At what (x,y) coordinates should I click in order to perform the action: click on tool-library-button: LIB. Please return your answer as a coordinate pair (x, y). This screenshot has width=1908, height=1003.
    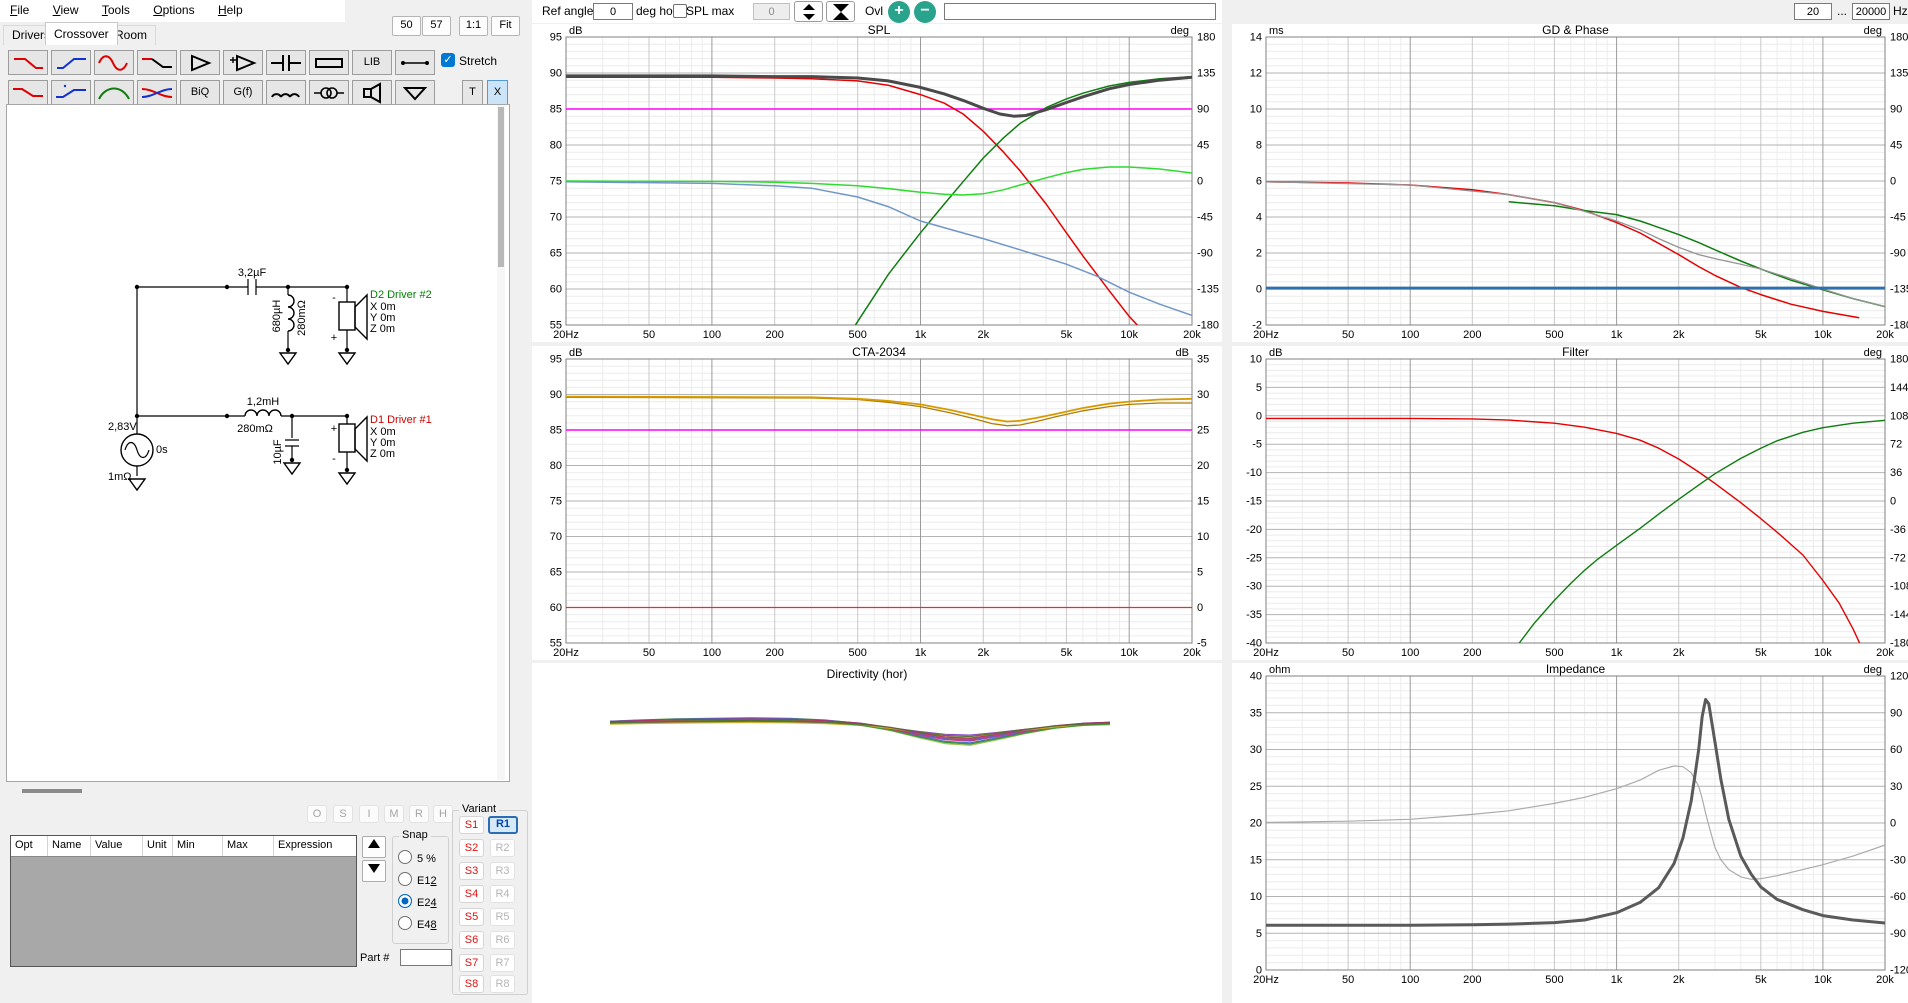
    Looking at the image, I should click on (372, 62).